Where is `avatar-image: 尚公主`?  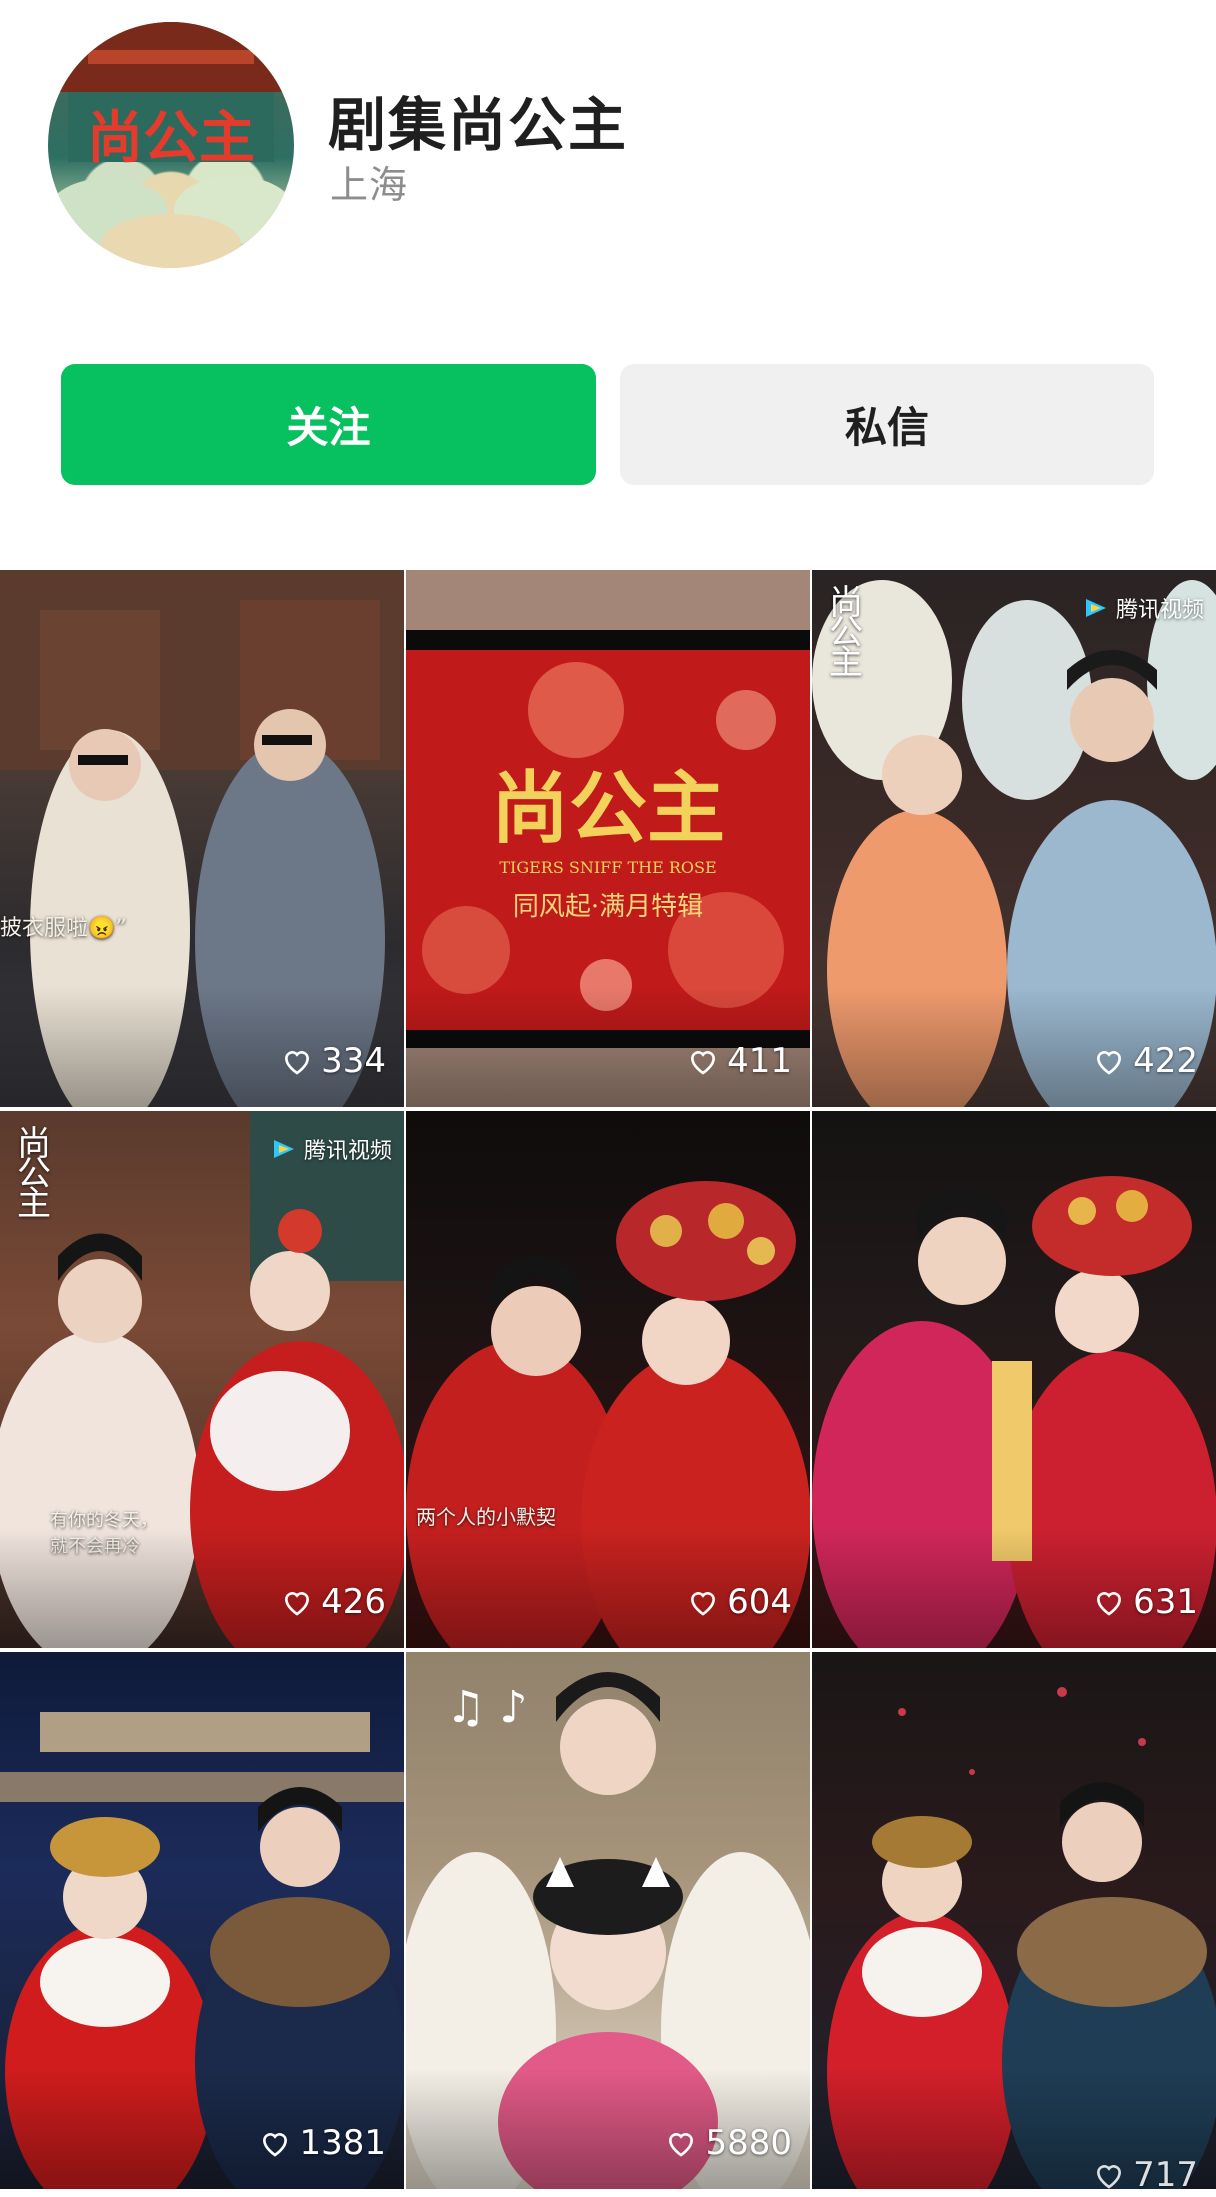 avatar-image: 尚公主 is located at coordinates (171, 145).